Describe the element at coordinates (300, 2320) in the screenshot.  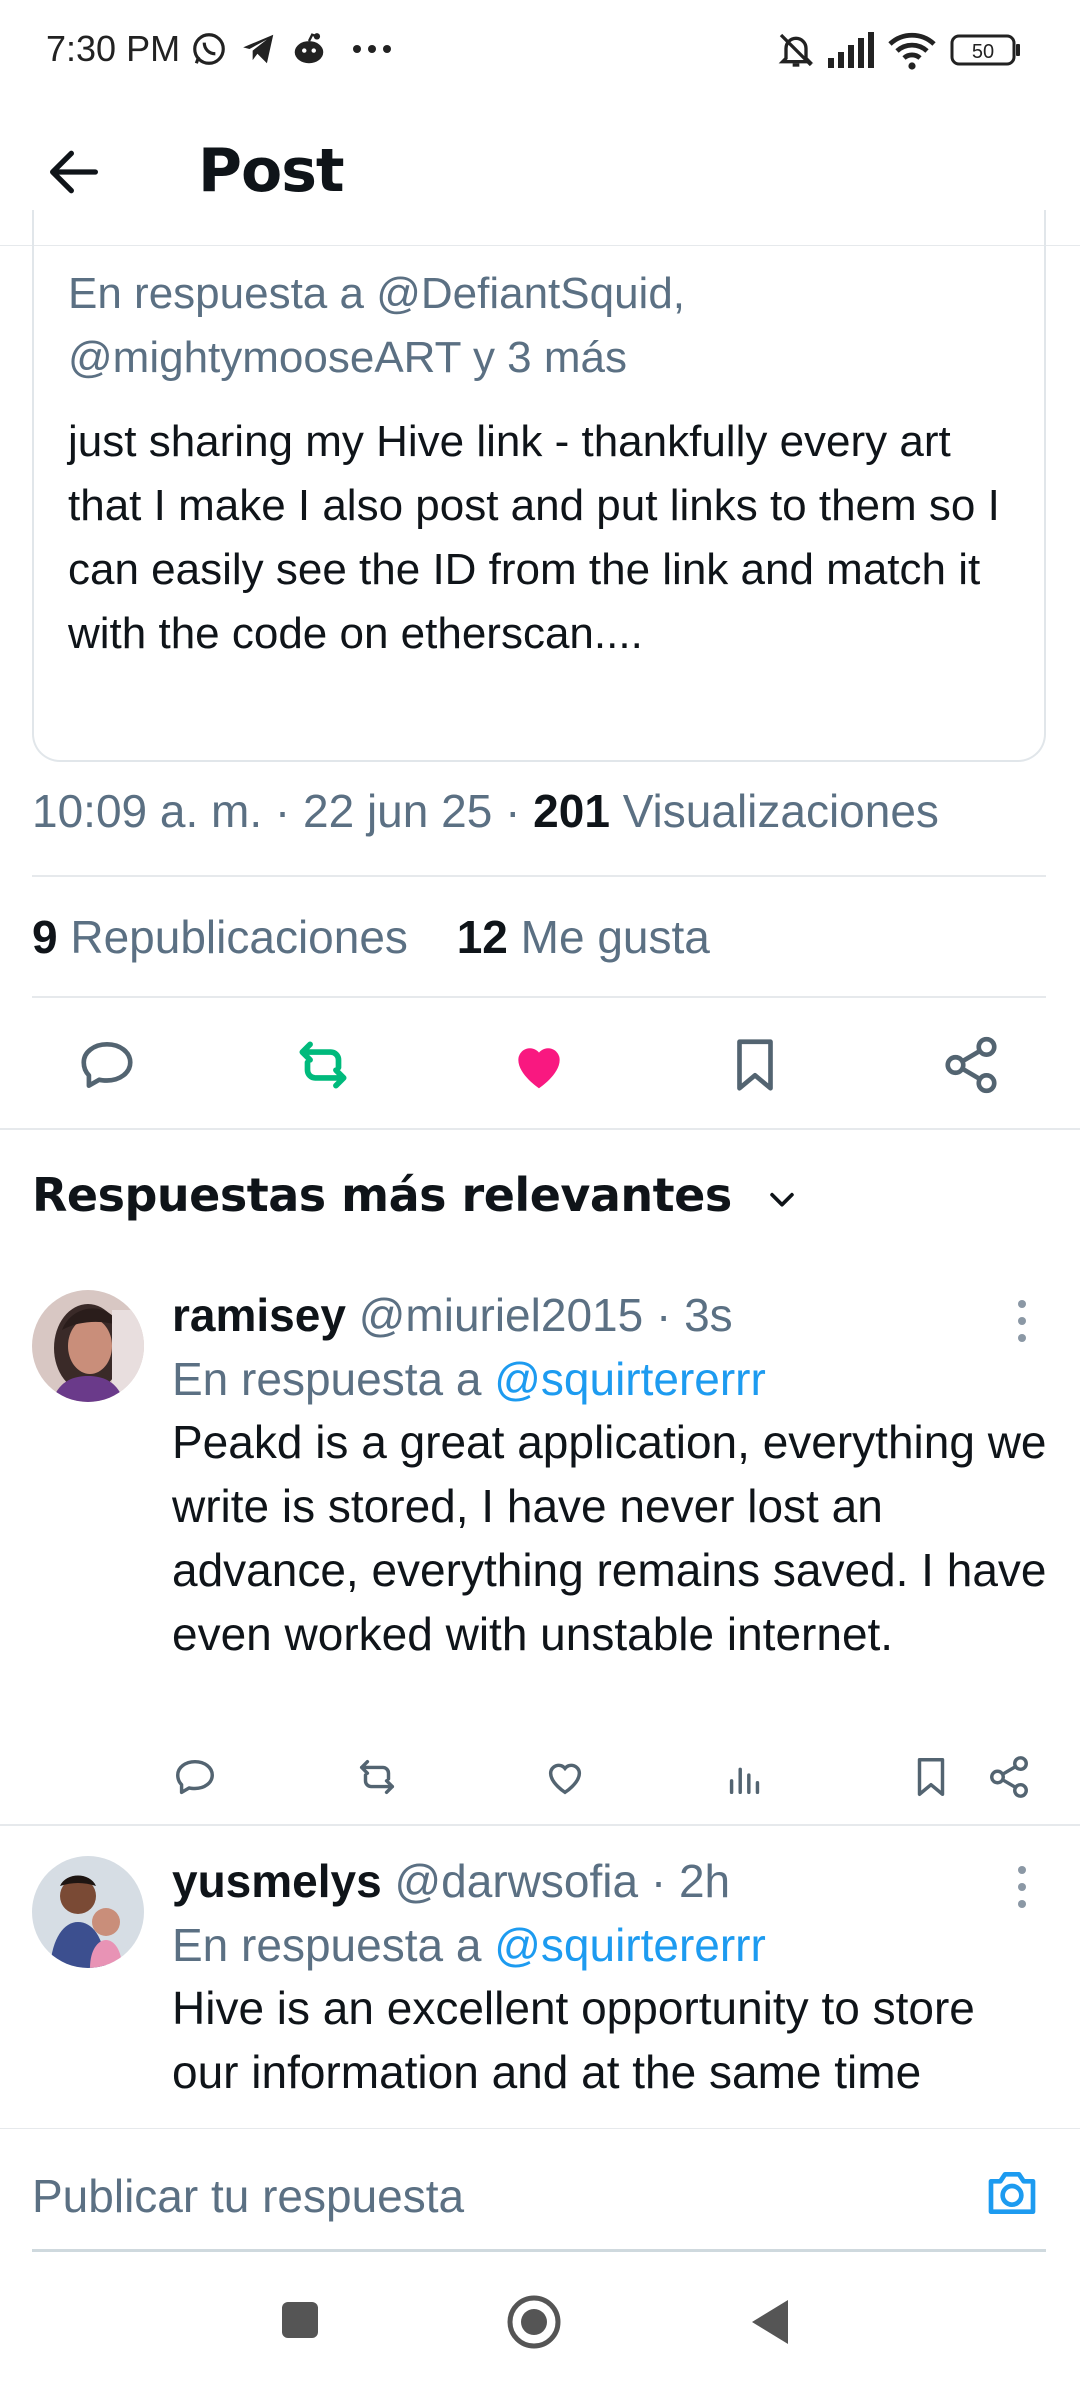
I see `recent-apps-icon` at that location.